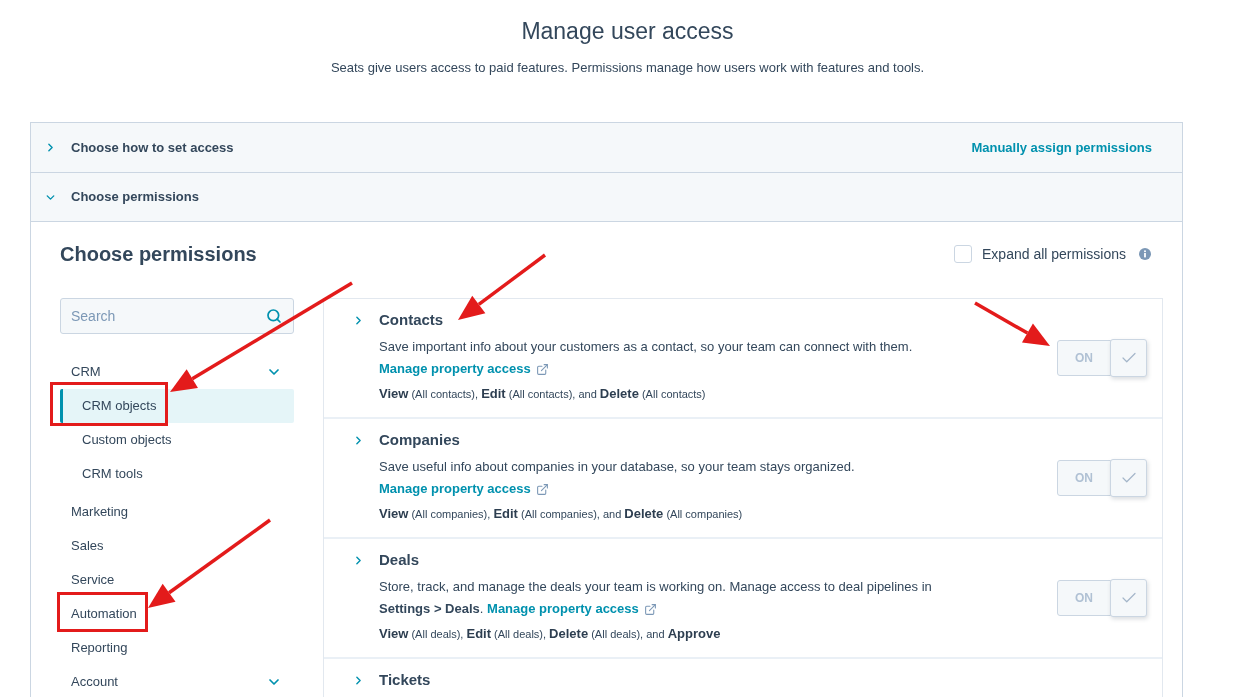 Image resolution: width=1255 pixels, height=697 pixels. Describe the element at coordinates (100, 512) in the screenshot. I see `nav-item: Marketing` at that location.